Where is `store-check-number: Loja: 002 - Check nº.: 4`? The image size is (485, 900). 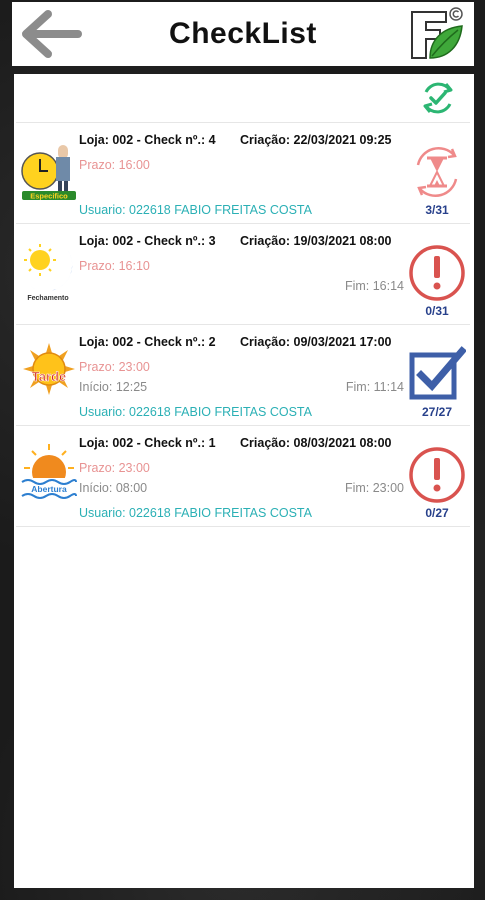
store-check-number: Loja: 002 - Check nº.: 4 is located at coordinates (147, 140).